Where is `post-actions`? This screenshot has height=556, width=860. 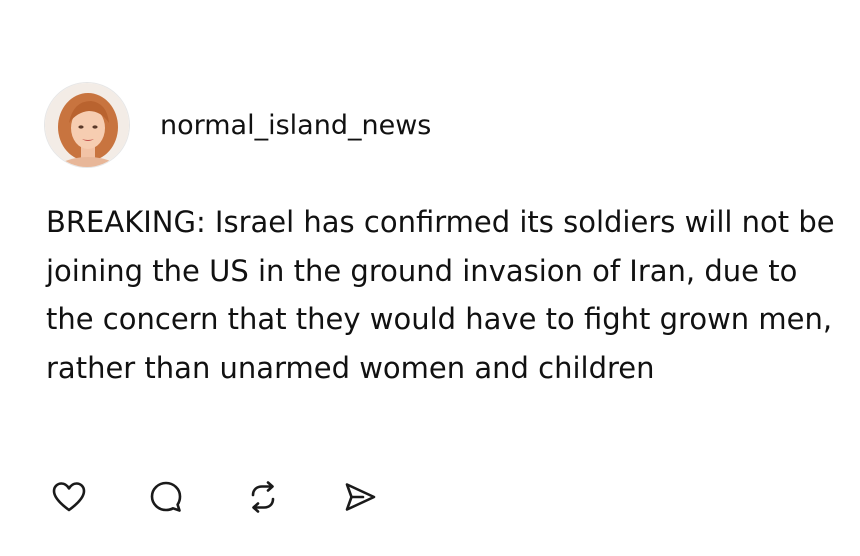
post-actions is located at coordinates (244, 497).